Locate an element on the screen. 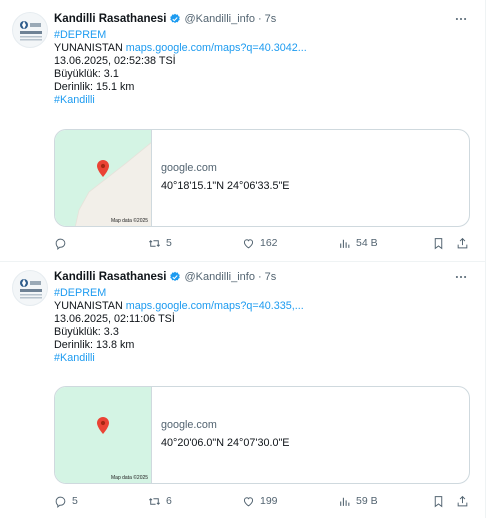 Image resolution: width=496 pixels, height=518 pixels. view-count: 54 B is located at coordinates (367, 243).